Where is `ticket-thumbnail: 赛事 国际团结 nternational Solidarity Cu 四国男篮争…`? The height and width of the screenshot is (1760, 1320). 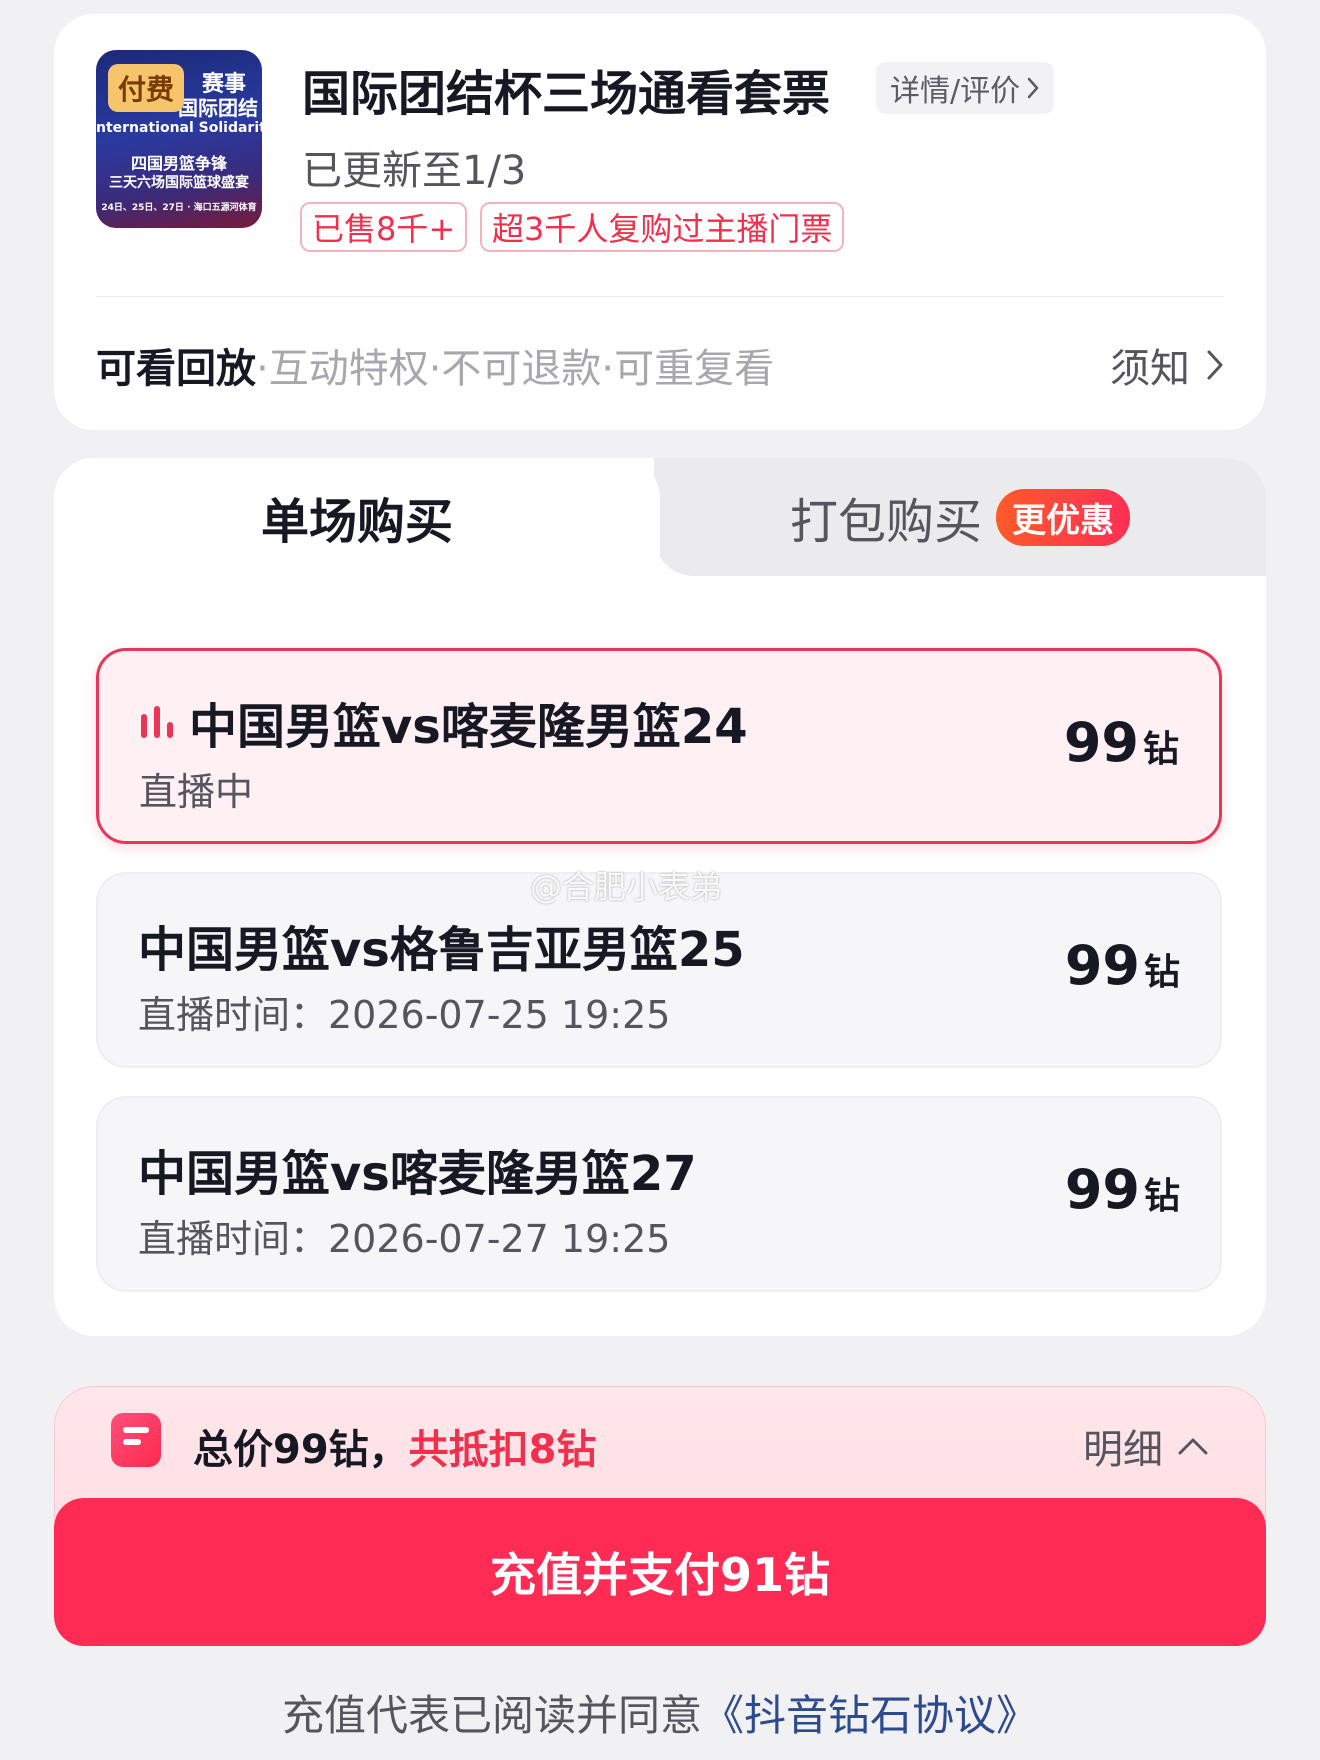 ticket-thumbnail: 赛事 国际团结 nternational Solidarity Cu 四国男篮争… is located at coordinates (179, 139).